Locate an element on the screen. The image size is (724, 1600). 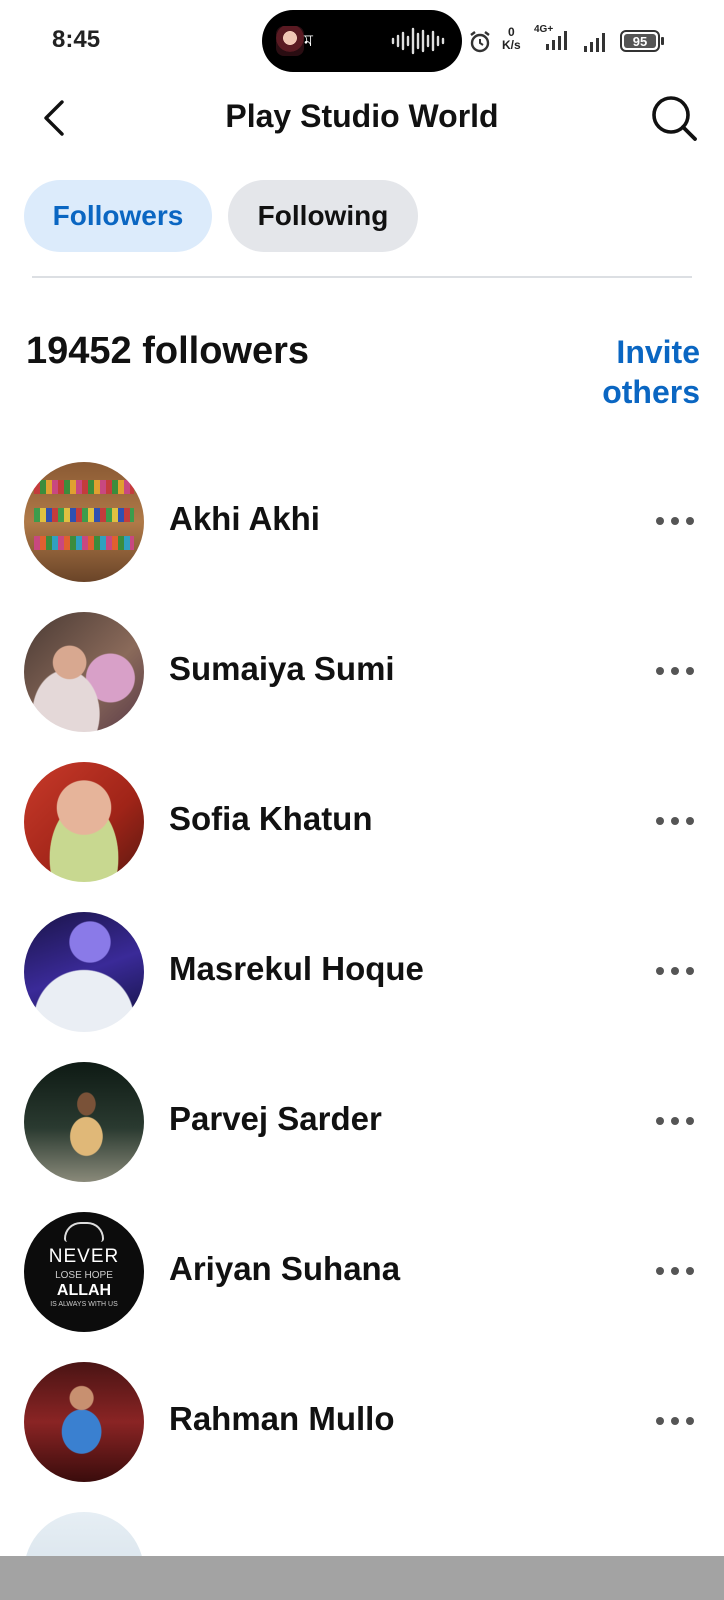
search-icon is located at coordinates (675, 119).